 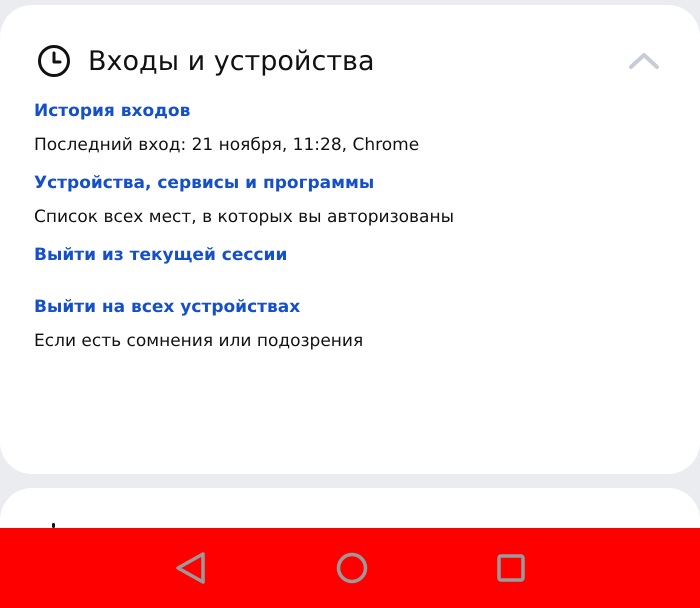 I want to click on section-link: Выйти из текущей сессии, so click(x=161, y=255).